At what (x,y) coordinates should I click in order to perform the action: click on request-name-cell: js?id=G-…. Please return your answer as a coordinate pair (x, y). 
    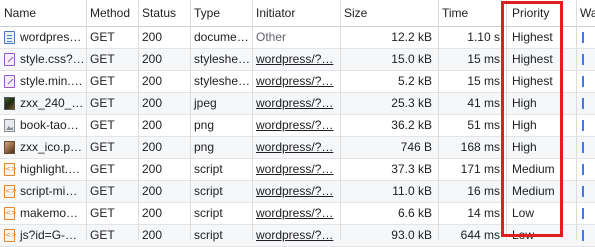
    Looking at the image, I should click on (43, 235).